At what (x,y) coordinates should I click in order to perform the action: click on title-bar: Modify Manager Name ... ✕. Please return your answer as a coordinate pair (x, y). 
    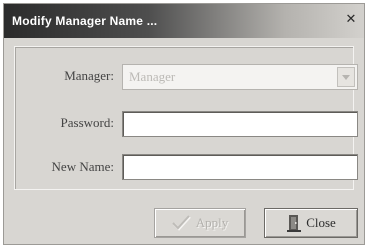
    Looking at the image, I should click on (184, 21).